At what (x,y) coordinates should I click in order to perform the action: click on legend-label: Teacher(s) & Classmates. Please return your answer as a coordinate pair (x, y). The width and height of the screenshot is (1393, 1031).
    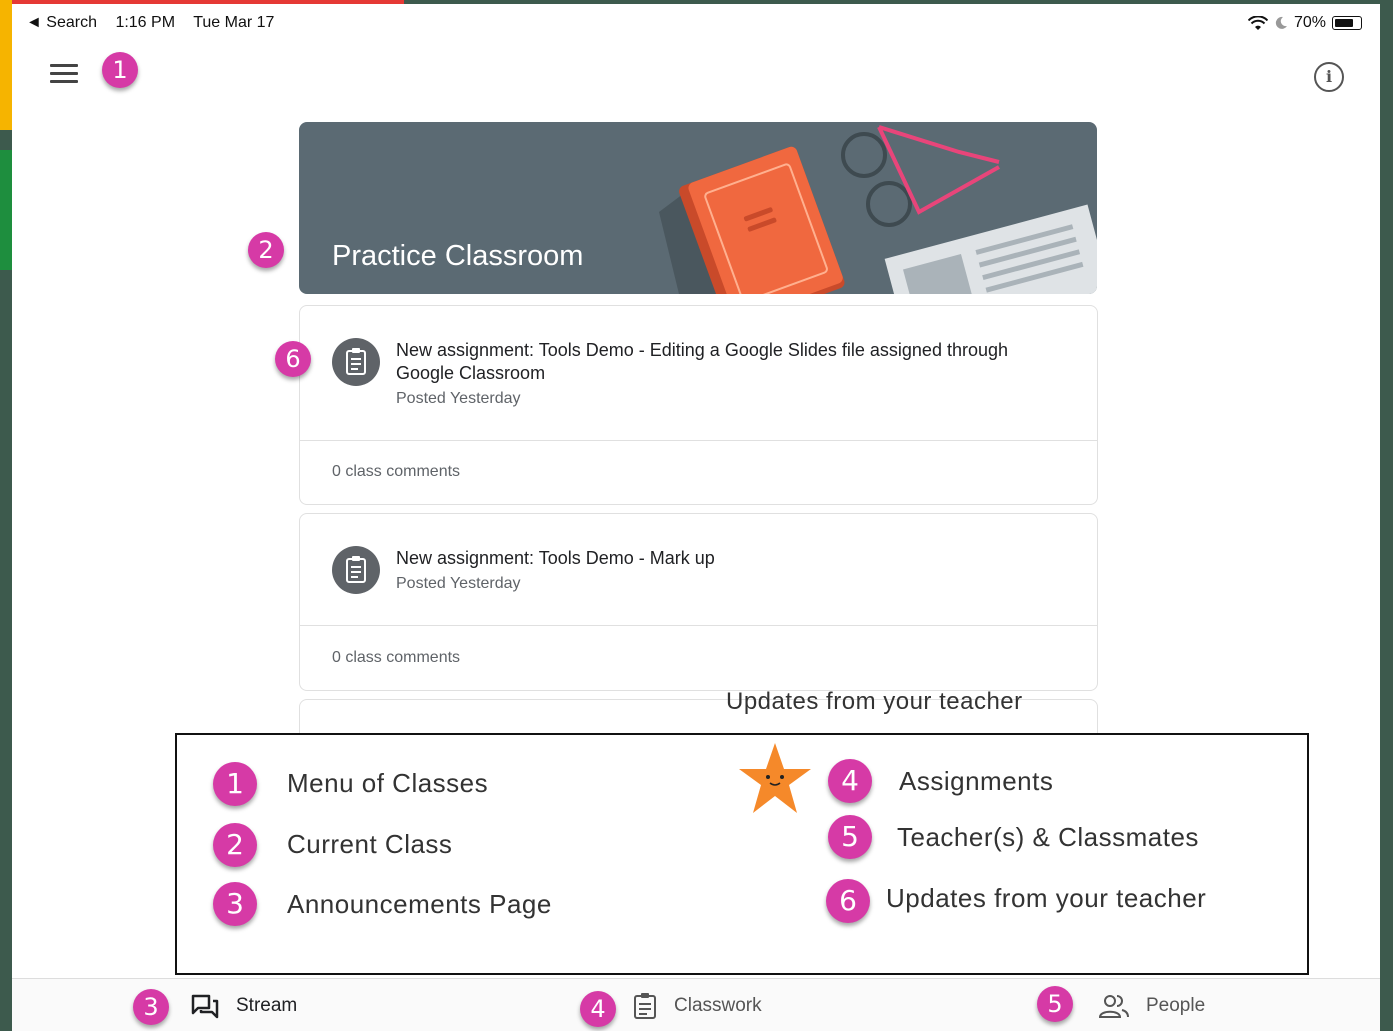
    Looking at the image, I should click on (1048, 837).